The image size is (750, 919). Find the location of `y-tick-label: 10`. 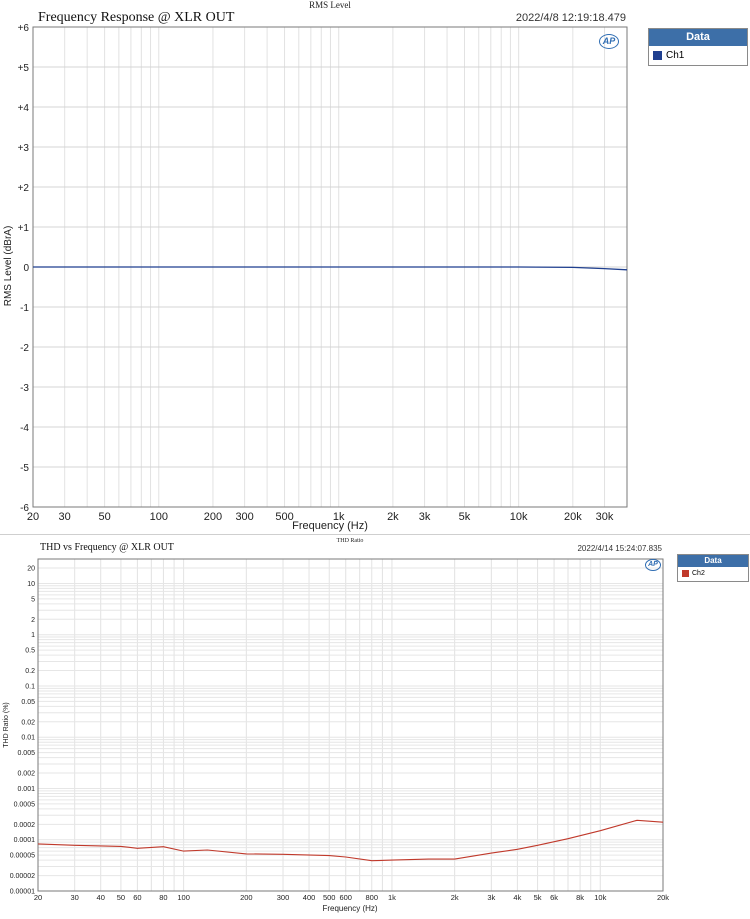

y-tick-label: 10 is located at coordinates (31, 584).